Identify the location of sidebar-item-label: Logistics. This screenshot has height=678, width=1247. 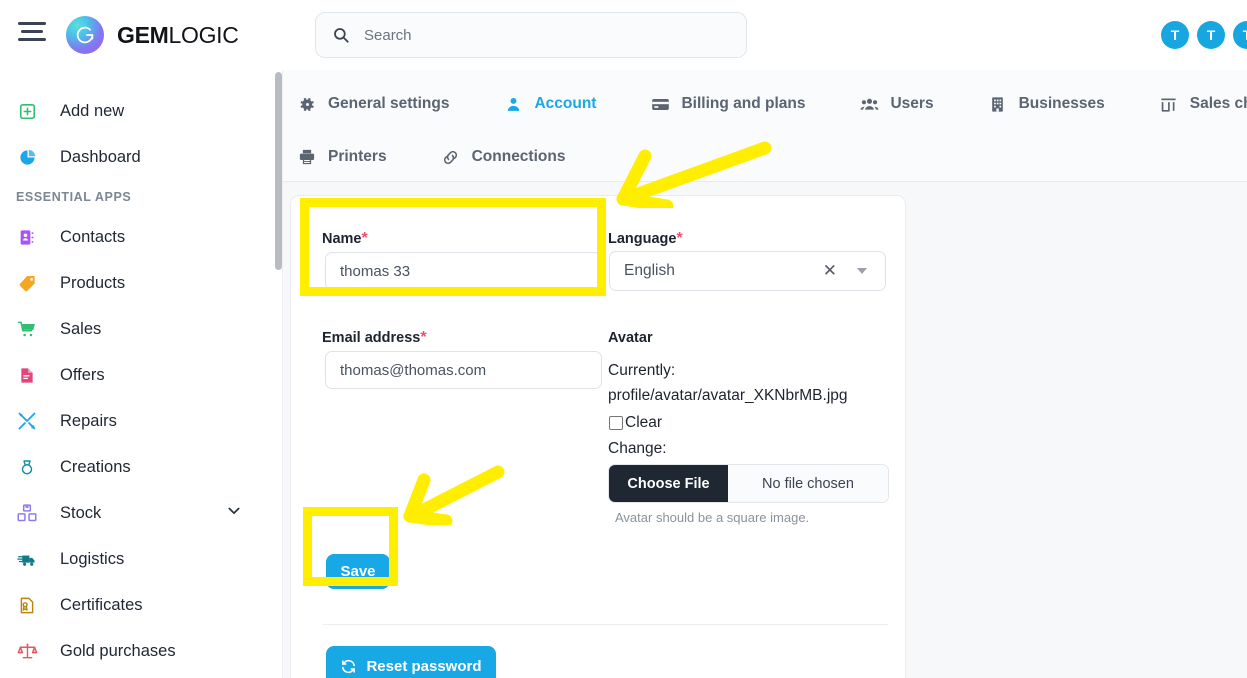
(92, 558).